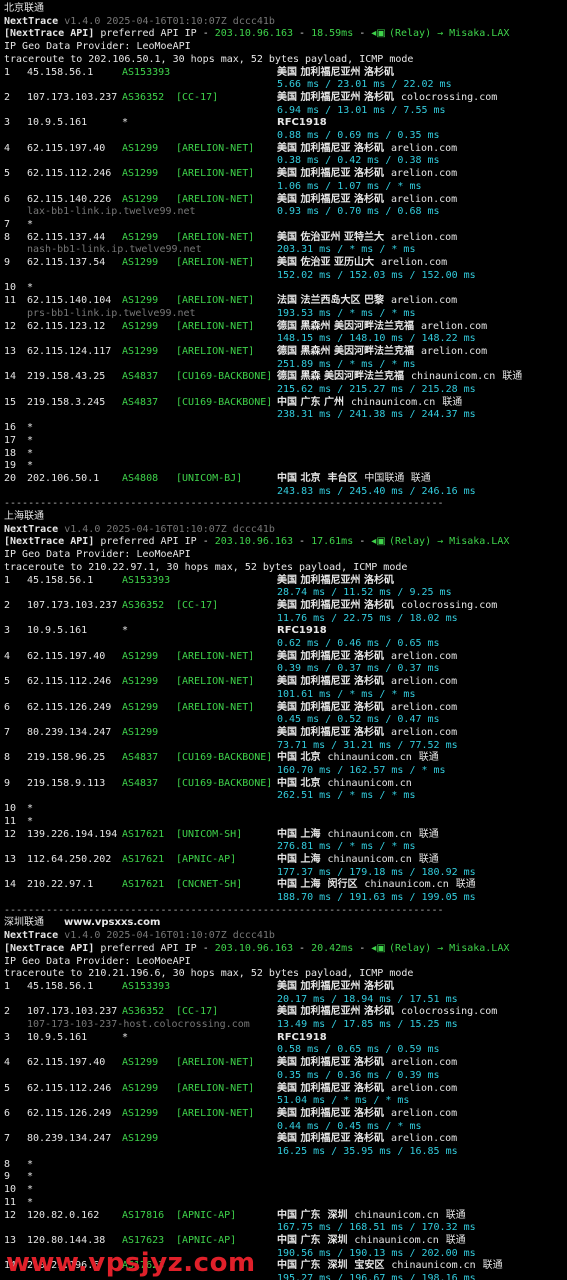 This screenshot has height=1280, width=567. I want to click on hop-ip: 10.9.5.161, so click(57, 631).